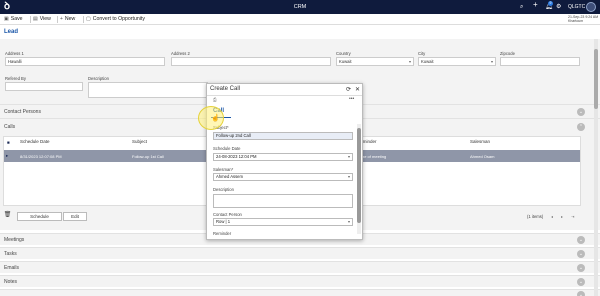 Image resolution: width=600 pixels, height=296 pixels. I want to click on section-notes: Notes ⌄, so click(300, 281).